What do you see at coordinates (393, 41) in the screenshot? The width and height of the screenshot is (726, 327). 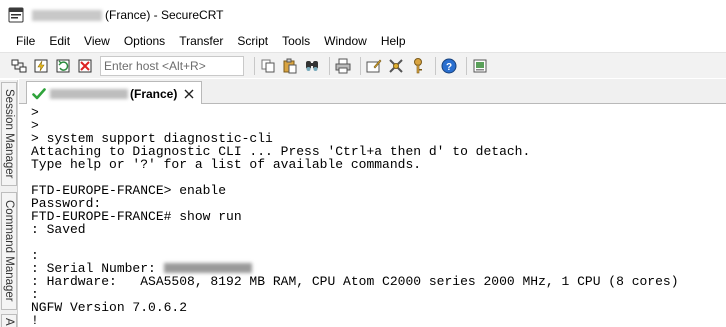 I see `menu-help: Help` at bounding box center [393, 41].